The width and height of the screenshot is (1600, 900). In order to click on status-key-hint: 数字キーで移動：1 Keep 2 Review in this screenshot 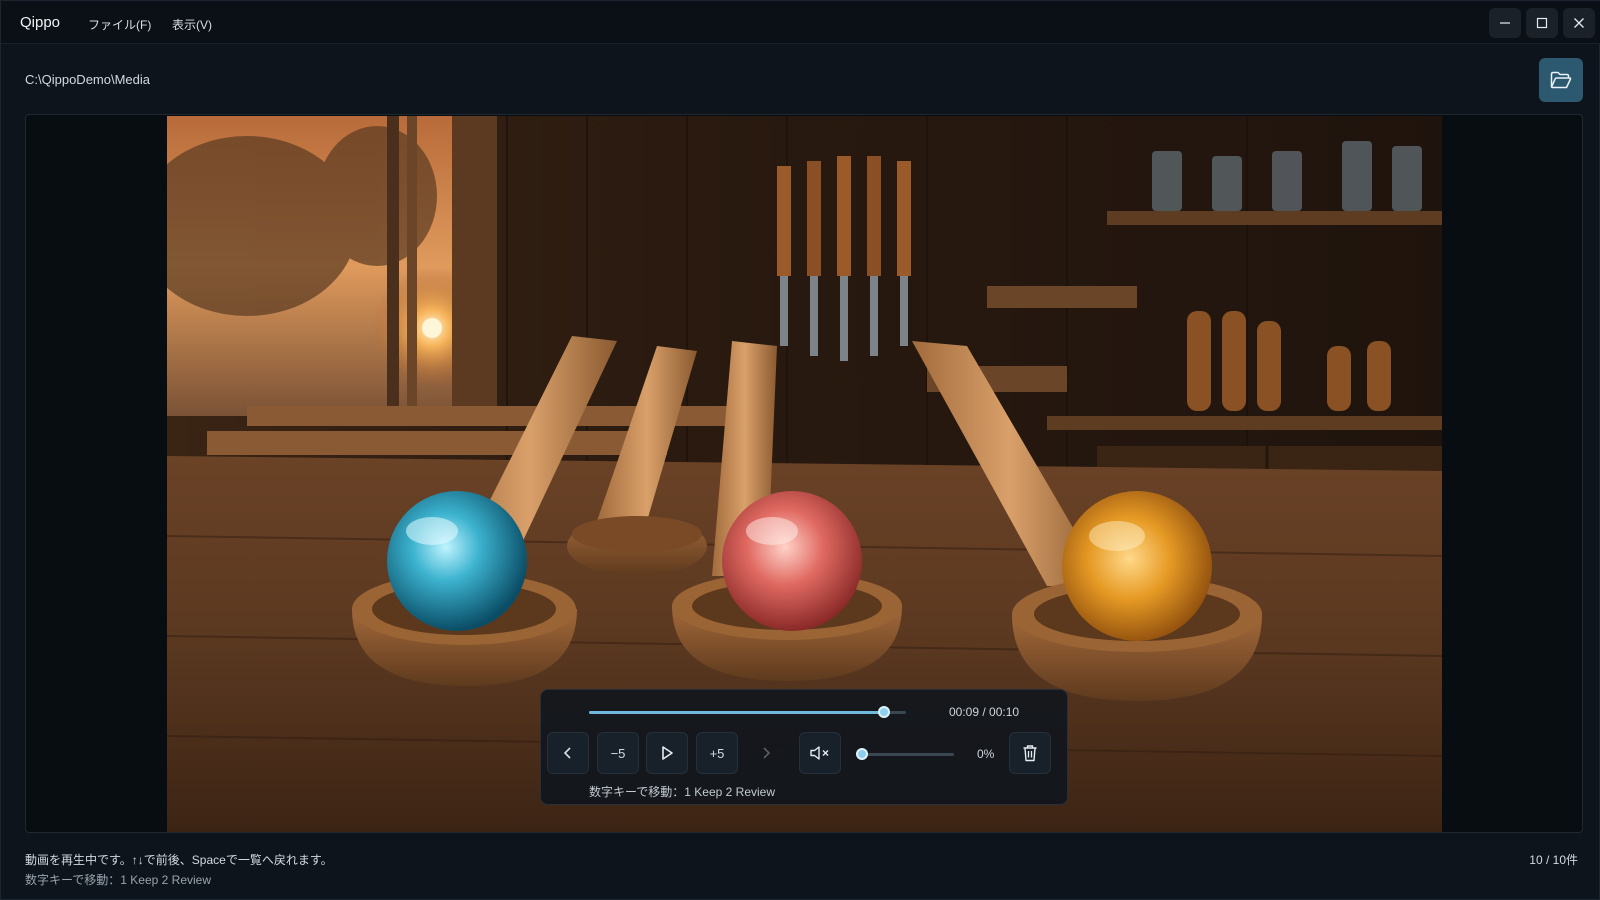, I will do `click(118, 880)`.